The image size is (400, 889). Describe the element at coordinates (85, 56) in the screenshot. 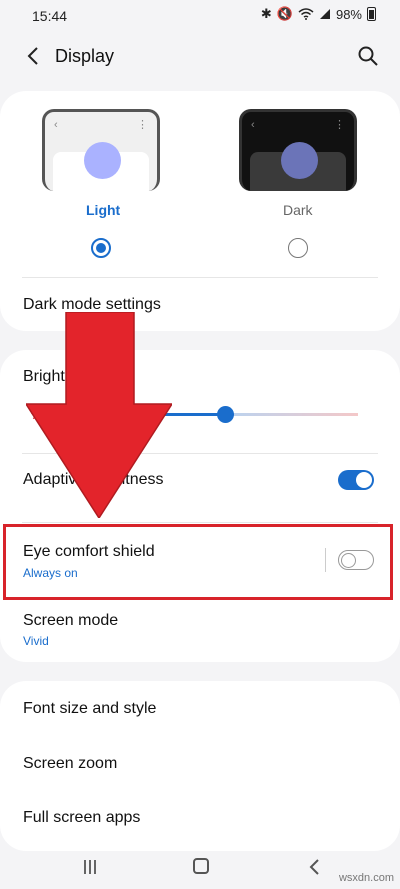

I see `page-title: Display` at that location.